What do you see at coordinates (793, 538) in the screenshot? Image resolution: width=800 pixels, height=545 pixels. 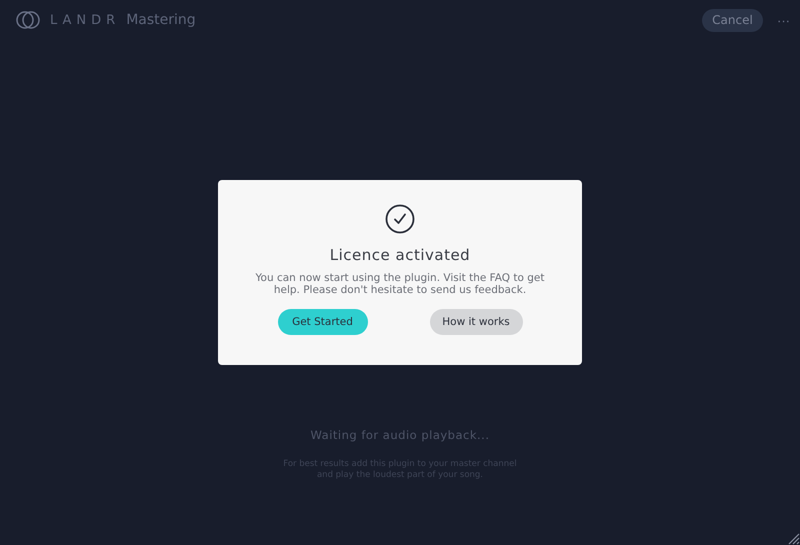 I see `resize-grip-icon` at bounding box center [793, 538].